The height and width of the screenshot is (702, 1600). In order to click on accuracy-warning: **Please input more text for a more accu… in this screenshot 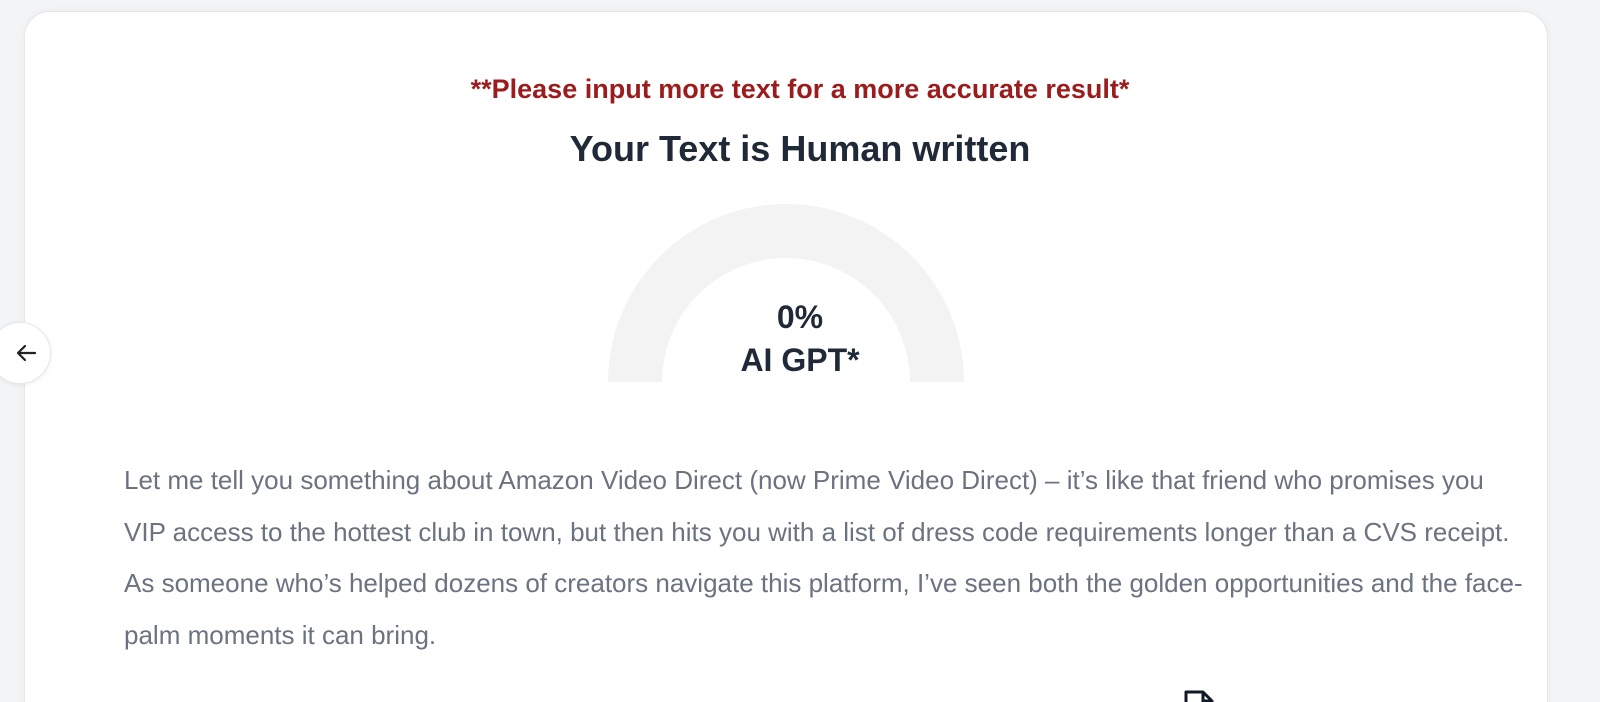, I will do `click(800, 89)`.